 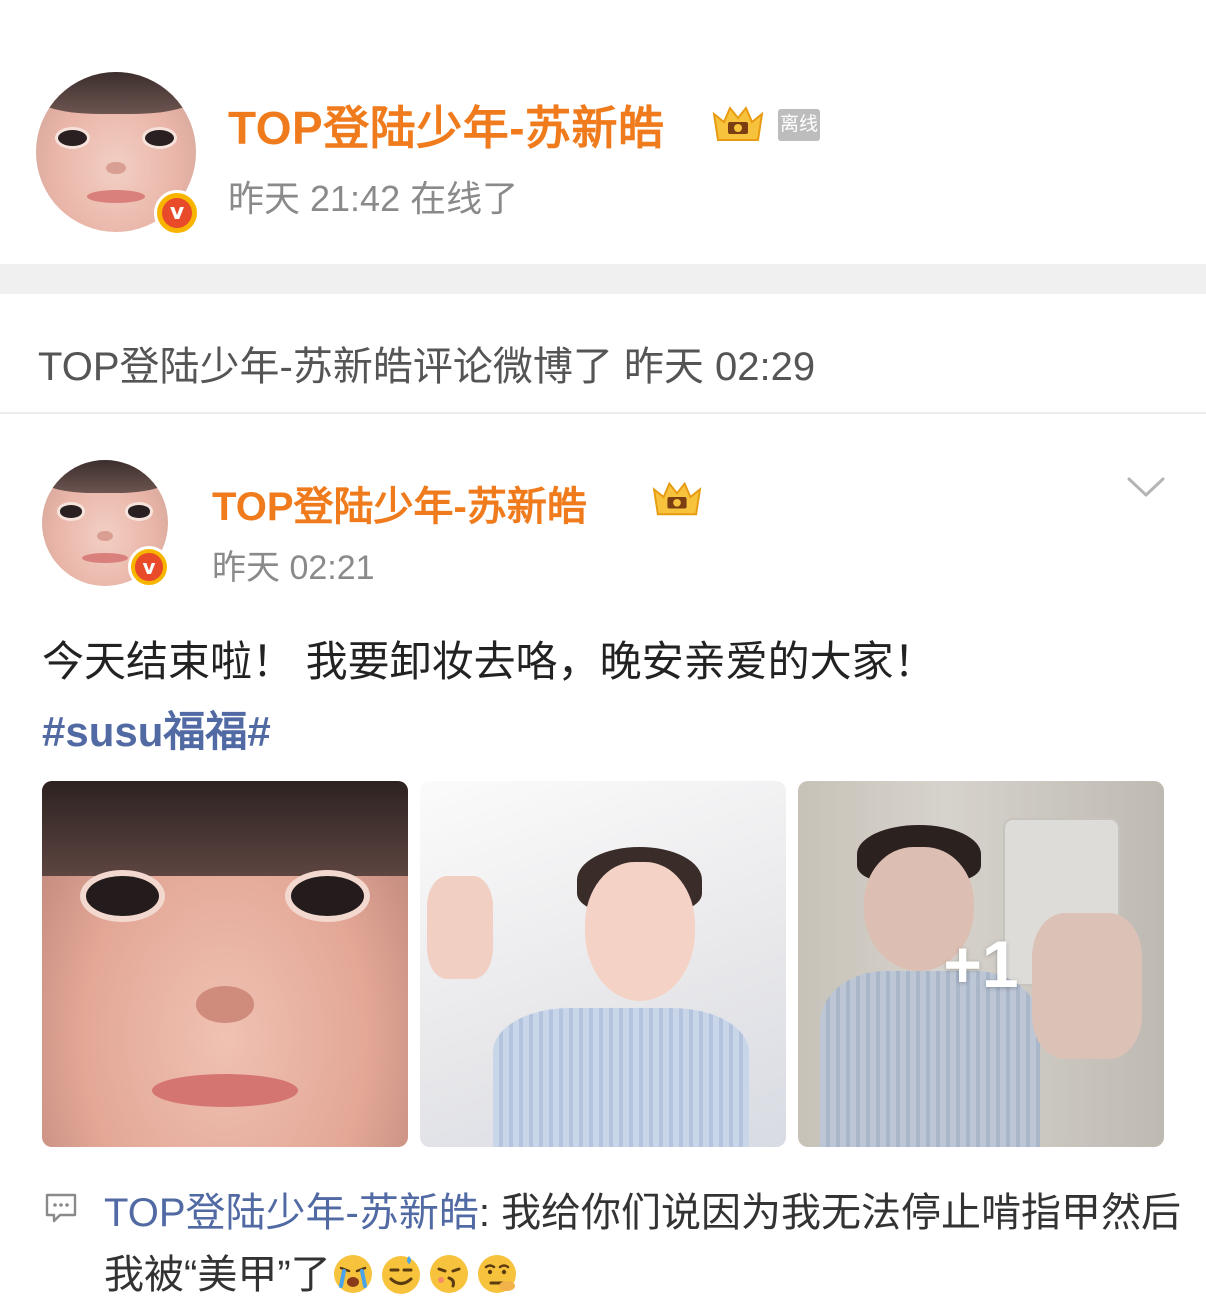 What do you see at coordinates (291, 1213) in the screenshot?
I see `comment-author-link: TOP登陆少年-苏新皓` at bounding box center [291, 1213].